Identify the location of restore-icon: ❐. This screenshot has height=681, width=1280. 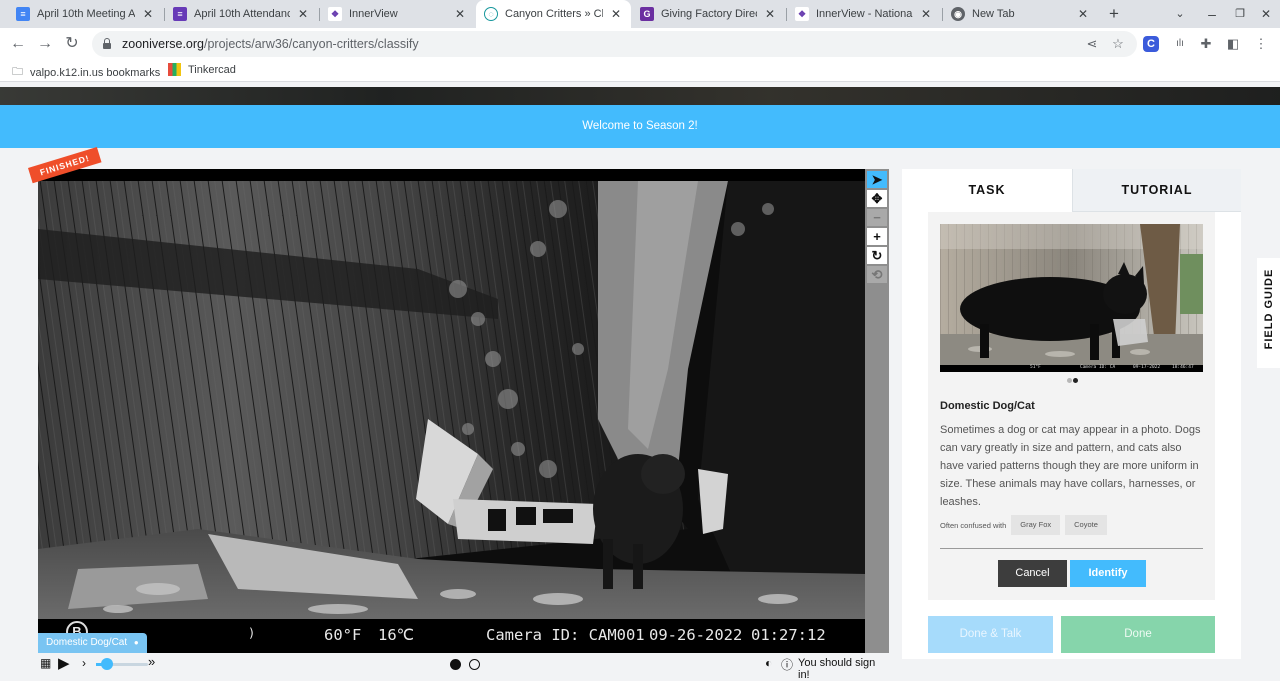
(1240, 14).